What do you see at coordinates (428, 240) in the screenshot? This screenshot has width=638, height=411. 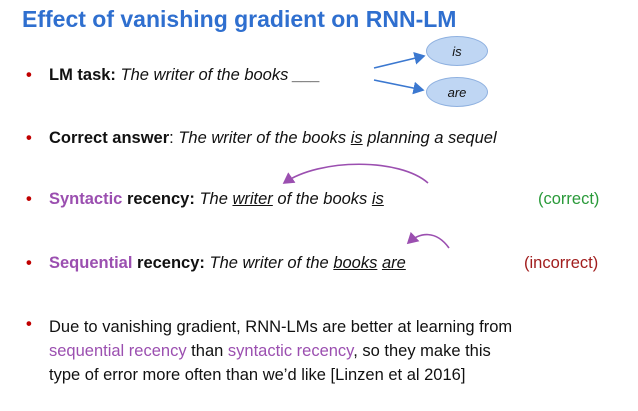 I see `sequential-arc` at bounding box center [428, 240].